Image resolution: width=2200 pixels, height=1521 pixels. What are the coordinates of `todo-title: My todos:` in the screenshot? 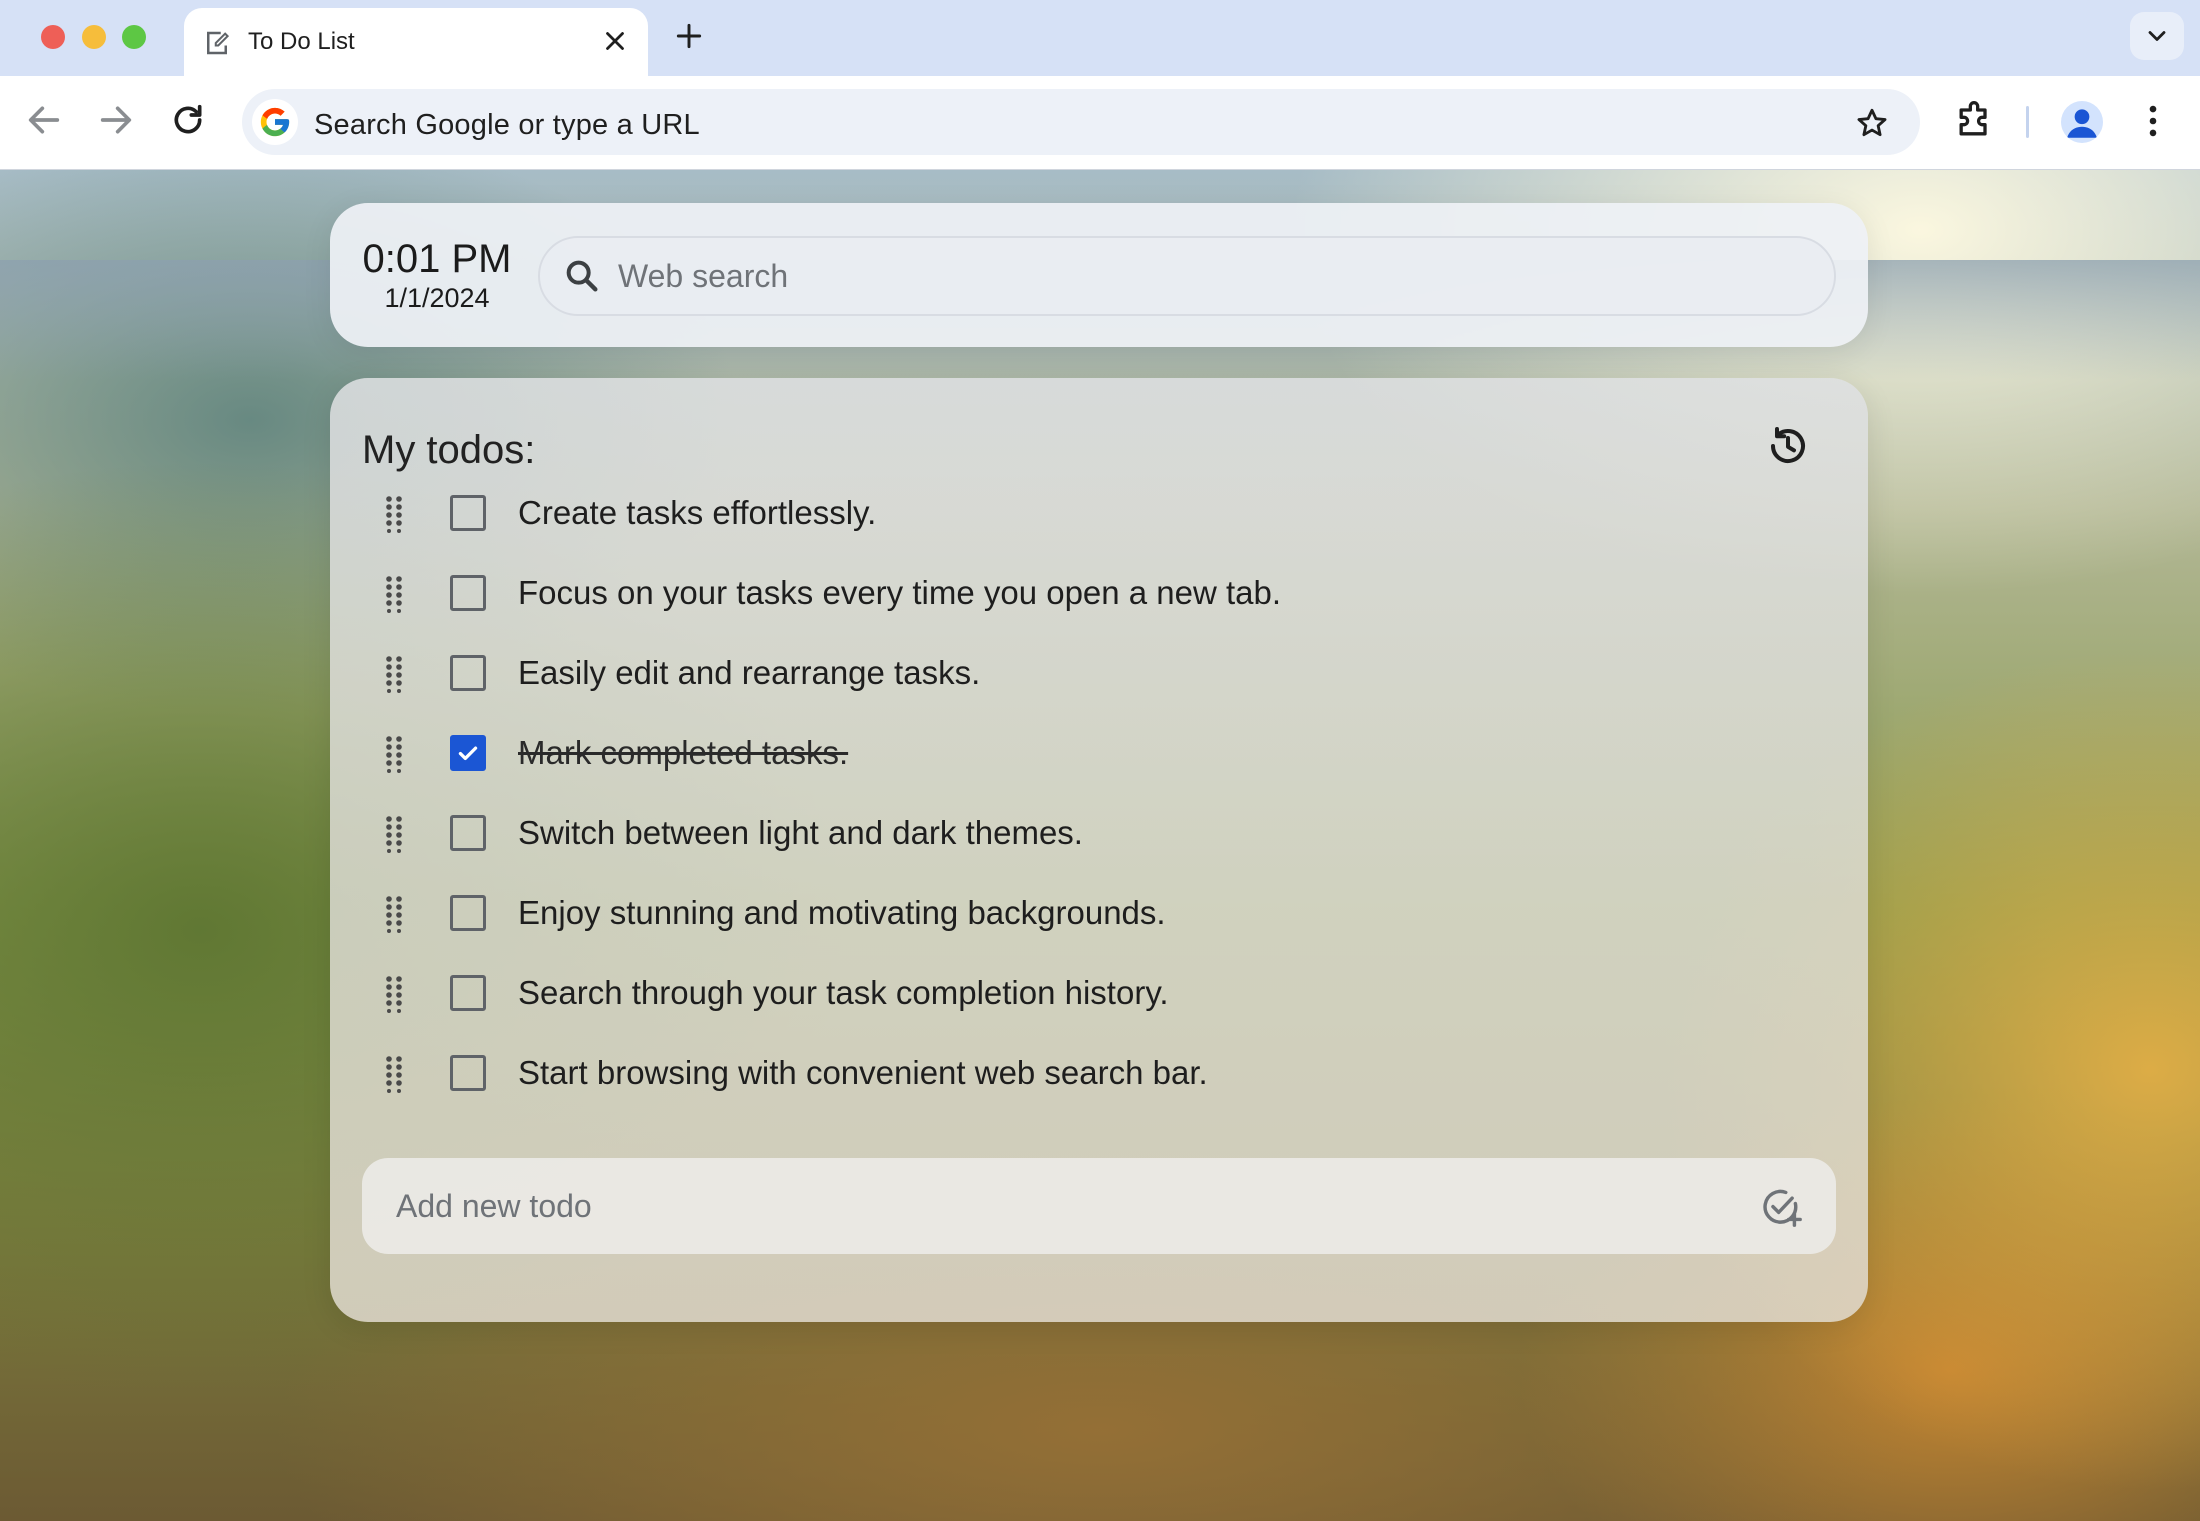 It's located at (449, 450).